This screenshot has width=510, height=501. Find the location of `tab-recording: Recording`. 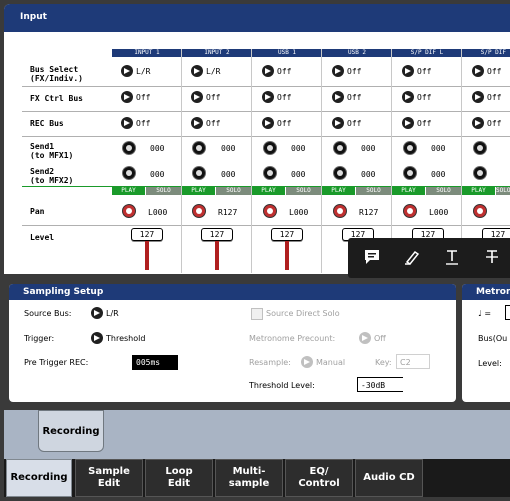

tab-recording: Recording is located at coordinates (39, 478).